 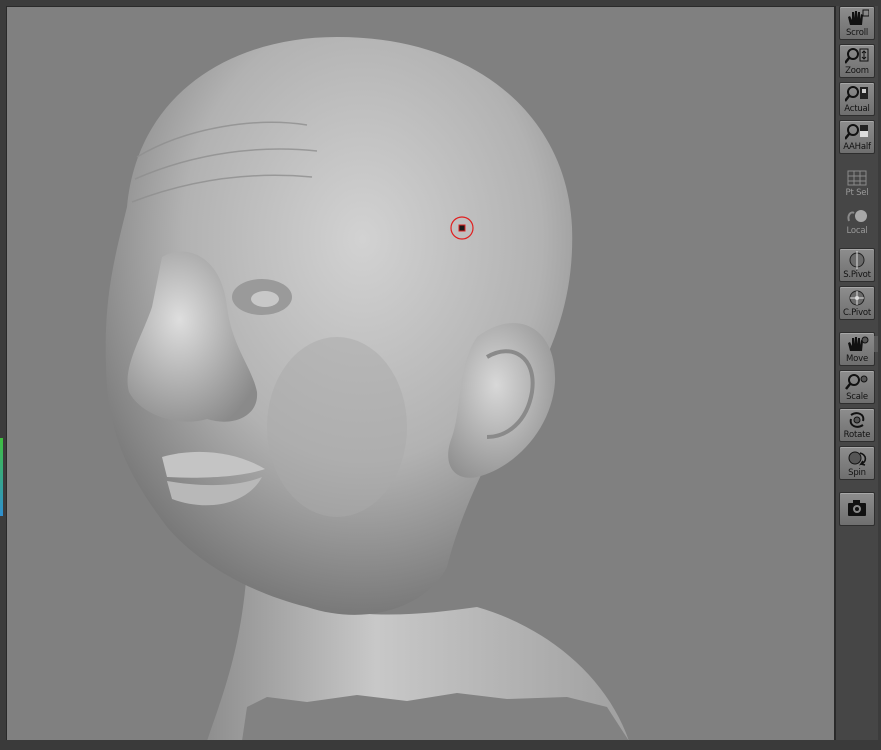 I want to click on move-button: Move, so click(x=857, y=349).